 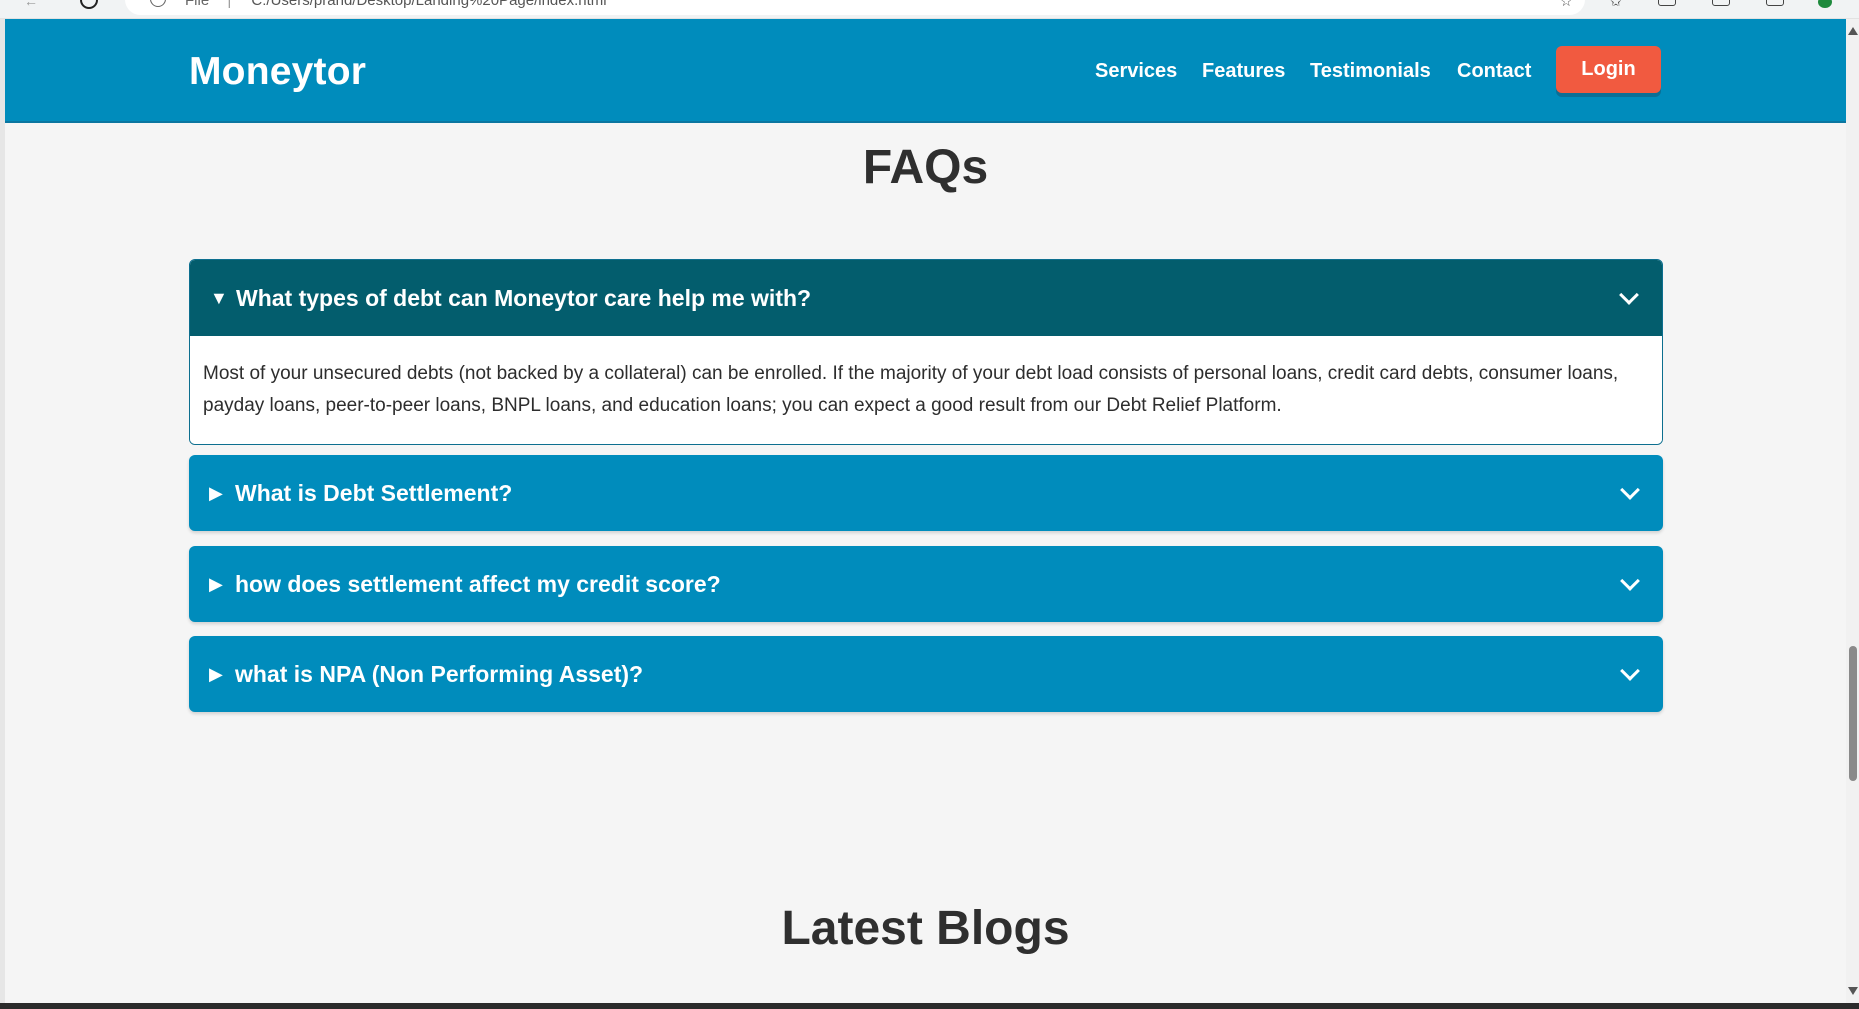 I want to click on reload-icon, so click(x=89, y=4).